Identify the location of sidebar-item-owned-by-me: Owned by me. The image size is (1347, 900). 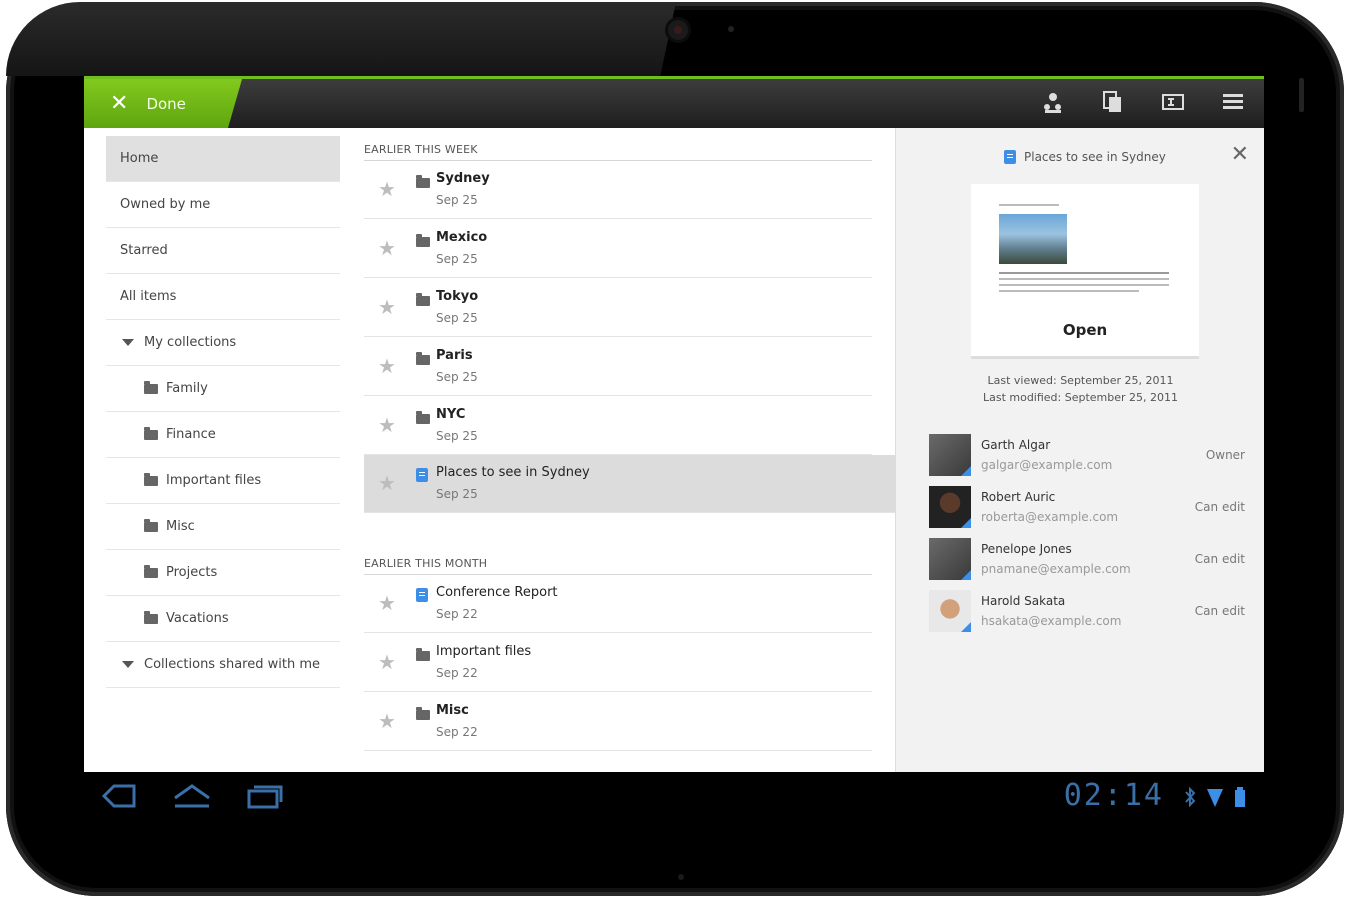
(223, 205).